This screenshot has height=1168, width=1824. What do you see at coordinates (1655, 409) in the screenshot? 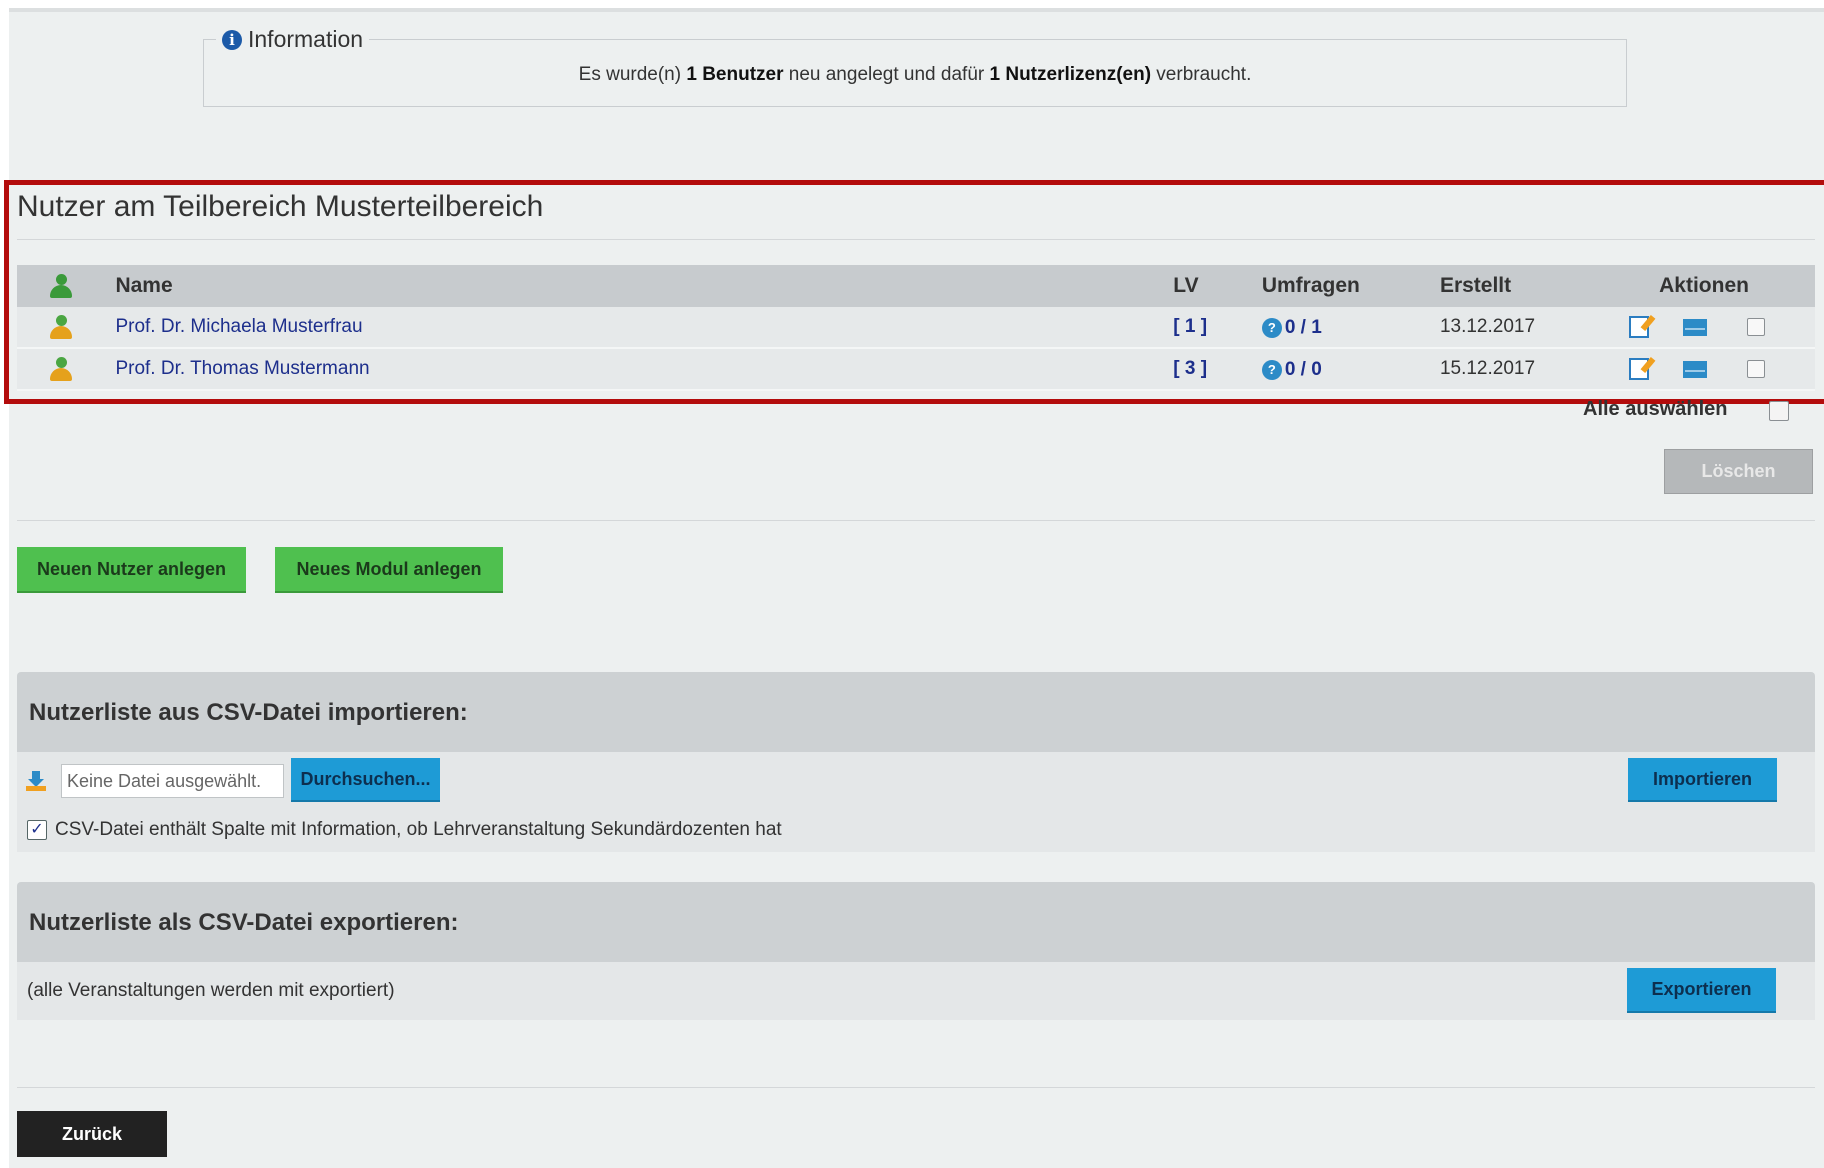
I see `select-all-label: Alle auswählen` at bounding box center [1655, 409].